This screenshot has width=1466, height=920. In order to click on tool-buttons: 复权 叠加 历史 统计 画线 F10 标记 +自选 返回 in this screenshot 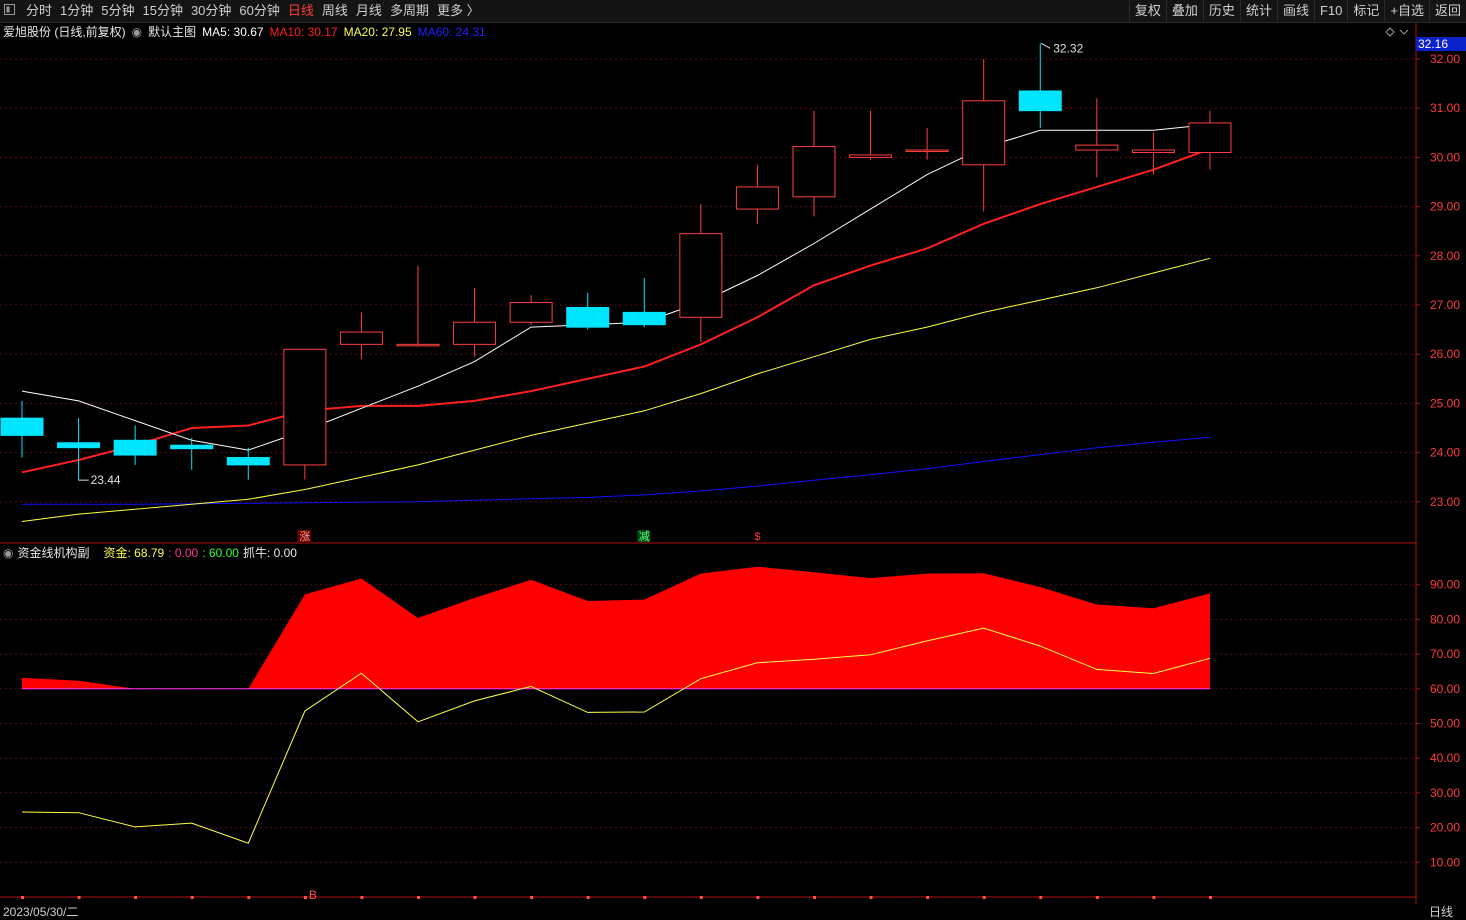, I will do `click(1297, 11)`.